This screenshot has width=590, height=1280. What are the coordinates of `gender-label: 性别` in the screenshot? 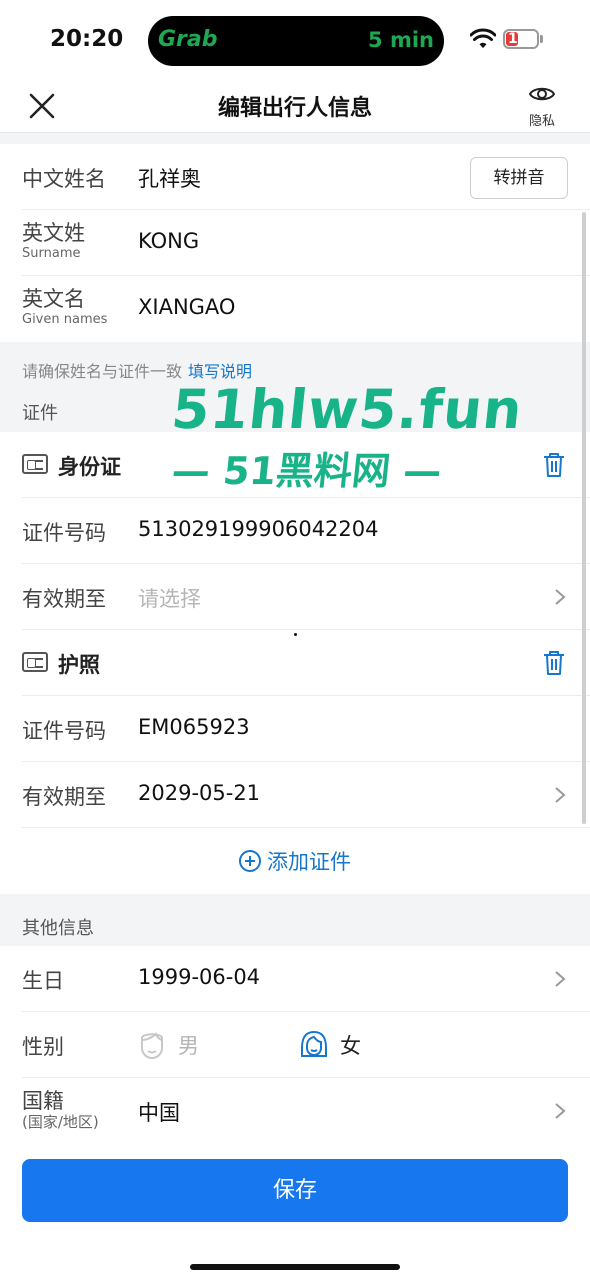 It's located at (43, 1047).